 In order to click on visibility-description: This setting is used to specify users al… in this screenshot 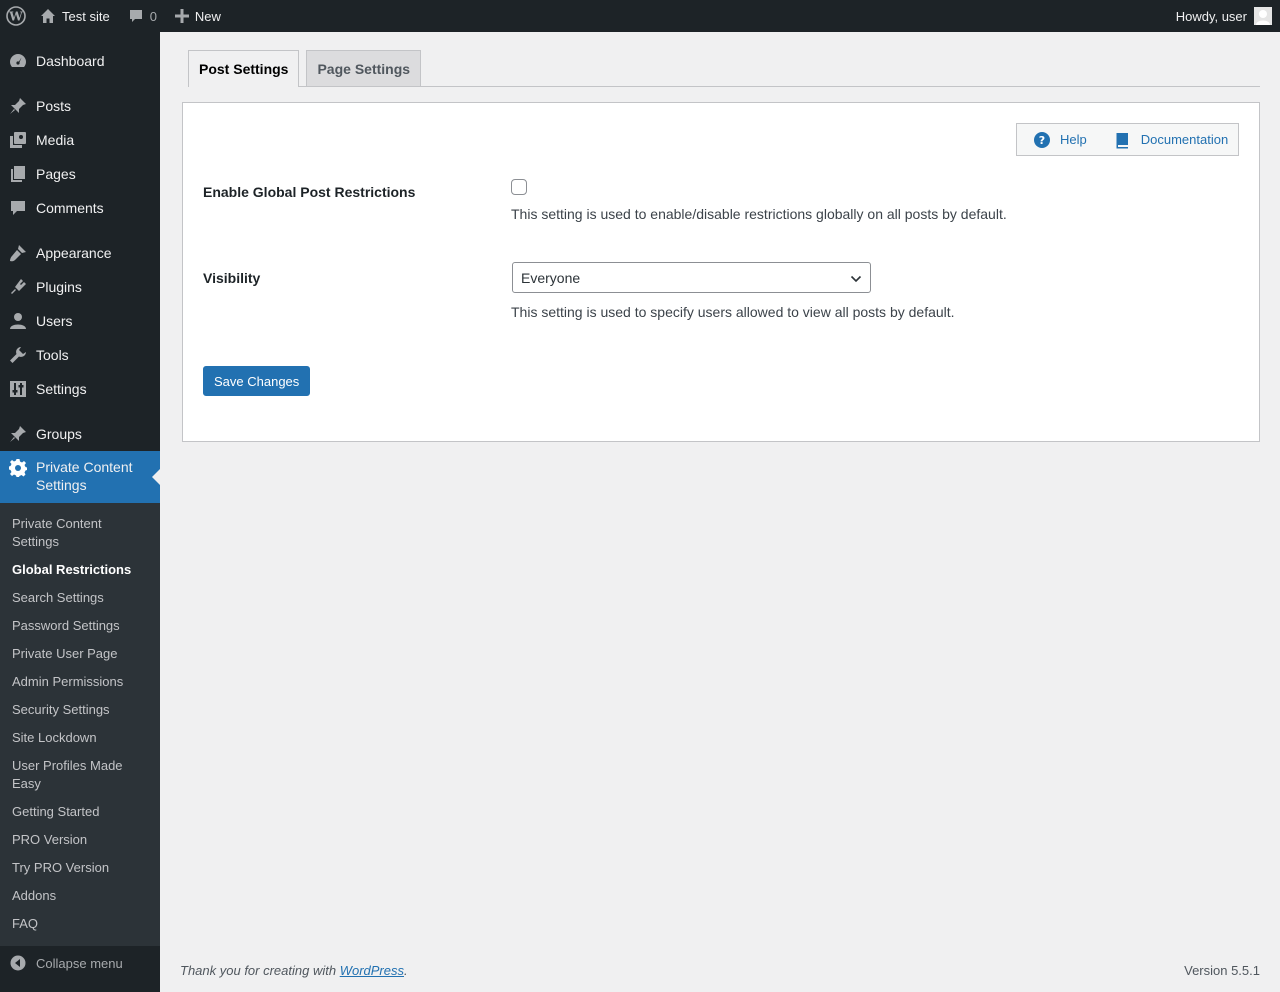, I will do `click(733, 312)`.